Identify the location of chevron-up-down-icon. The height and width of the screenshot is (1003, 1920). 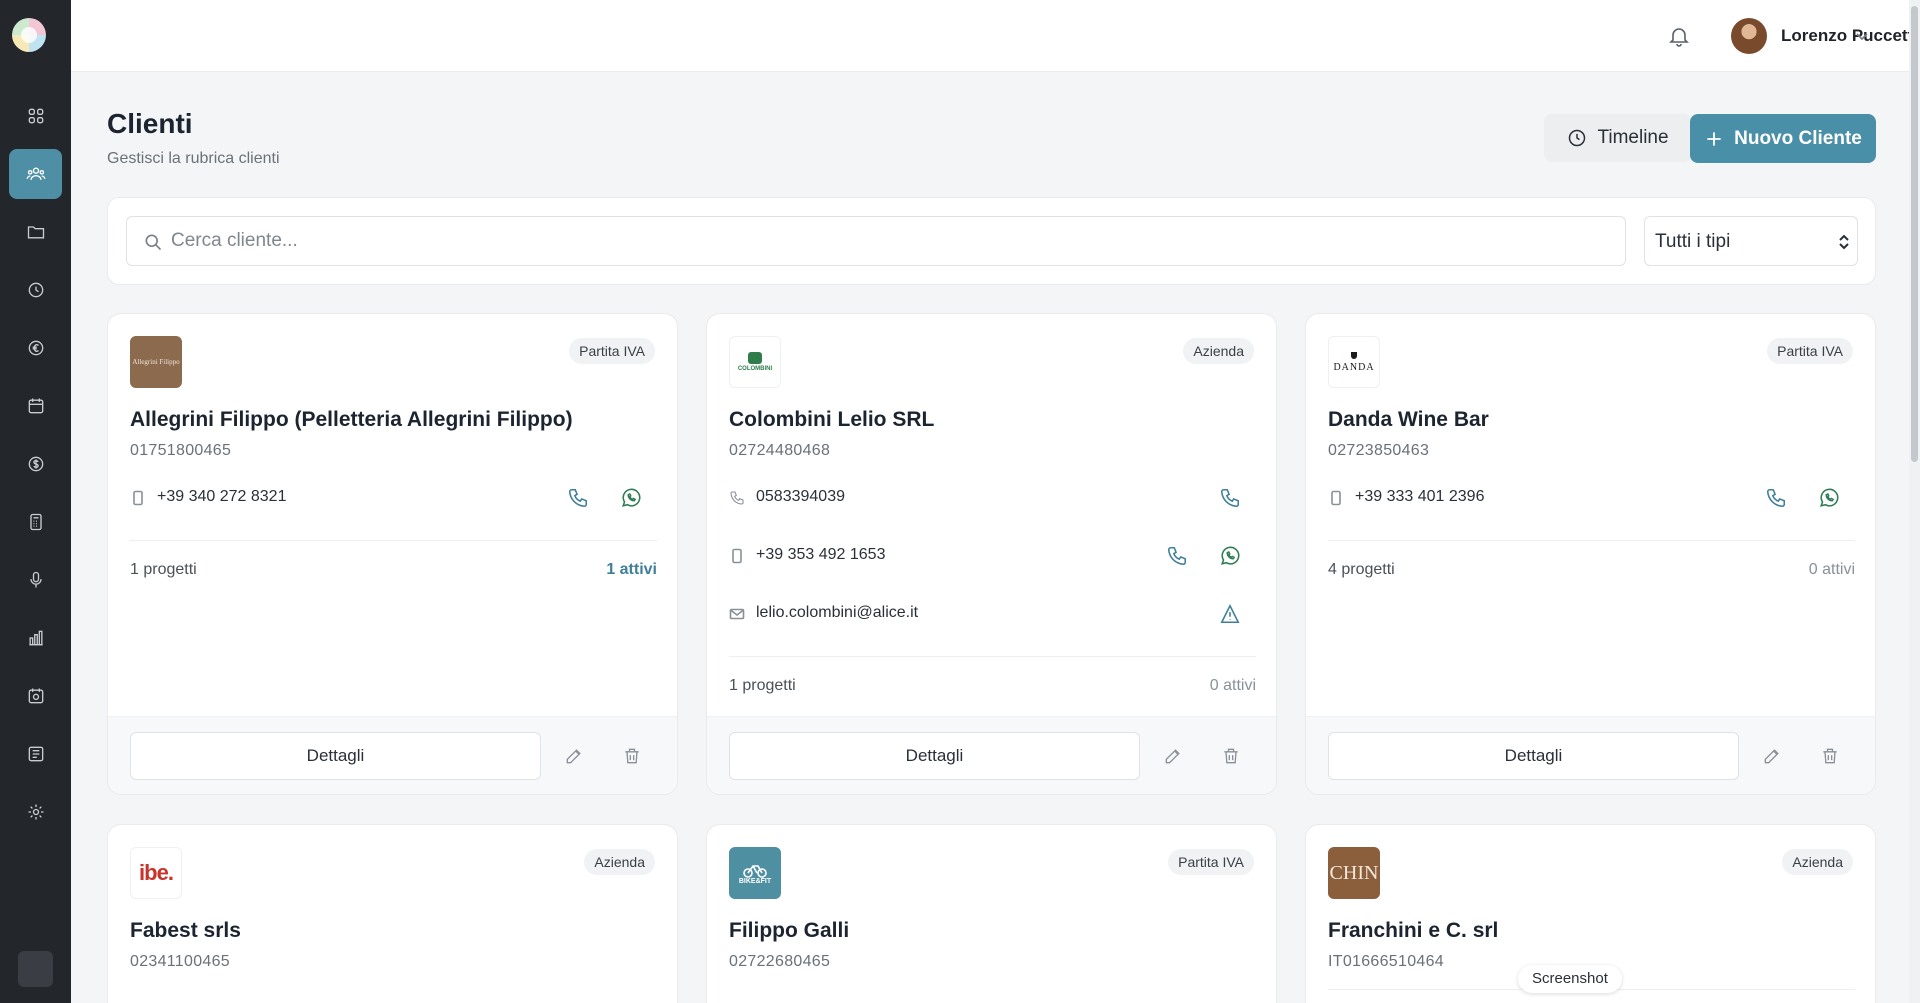
(1844, 242).